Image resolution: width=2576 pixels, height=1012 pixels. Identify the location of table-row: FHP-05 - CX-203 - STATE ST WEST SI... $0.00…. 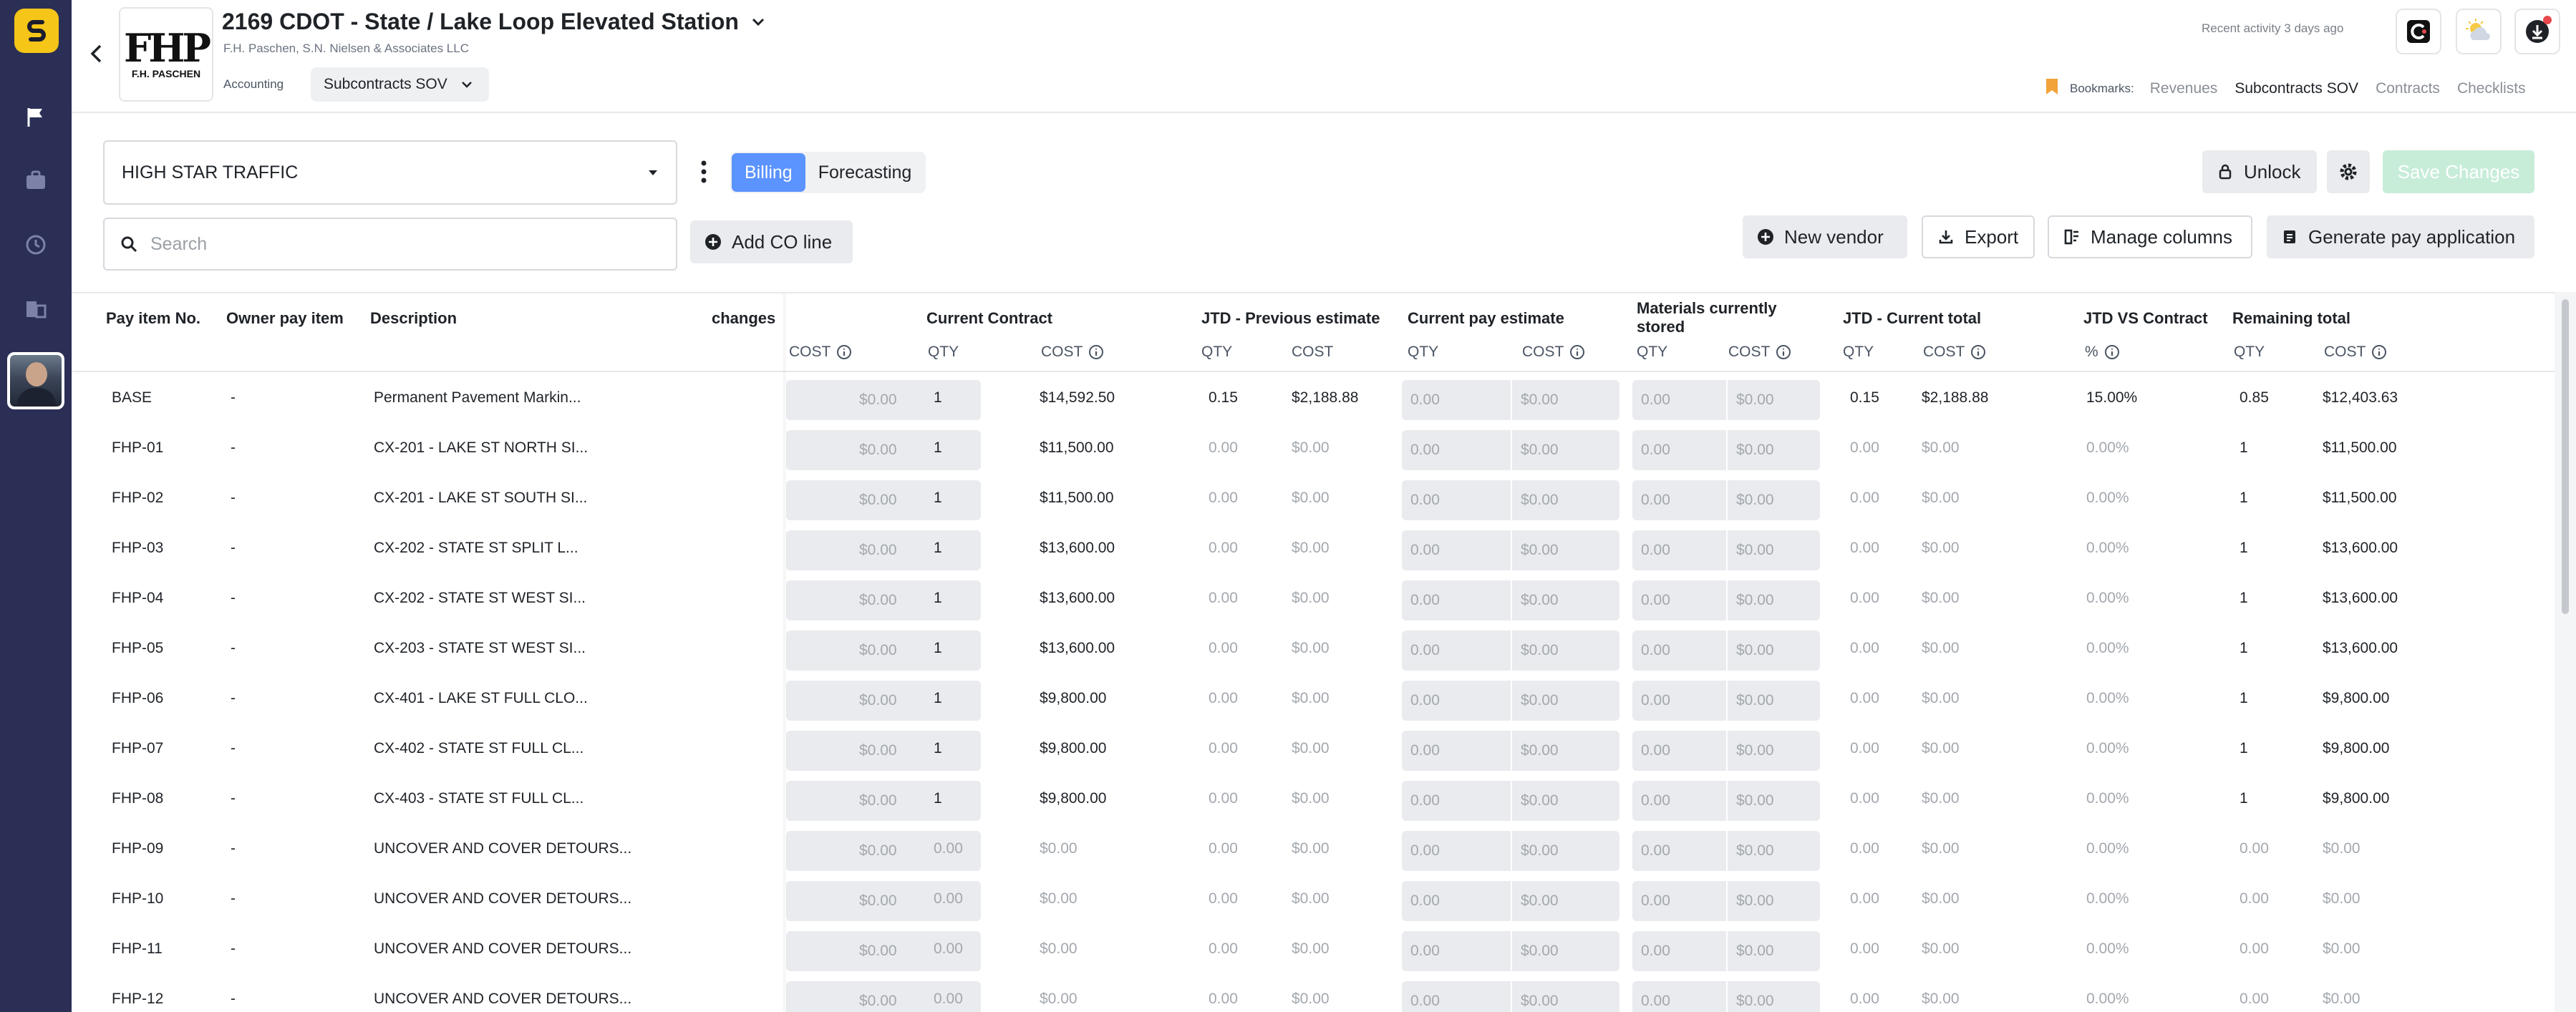
(1313, 652).